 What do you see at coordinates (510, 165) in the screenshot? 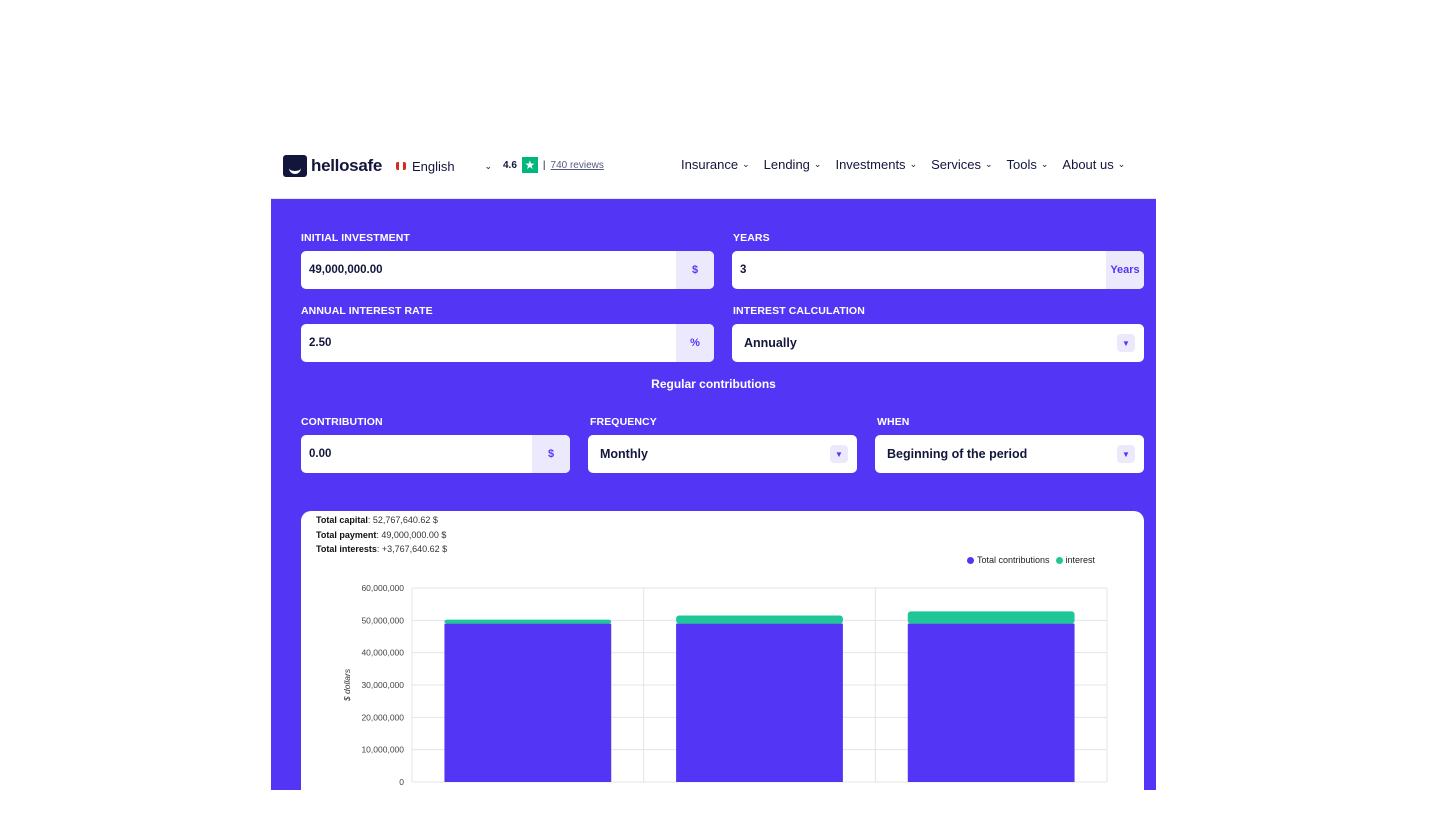
I see `rating-score: 4.6` at bounding box center [510, 165].